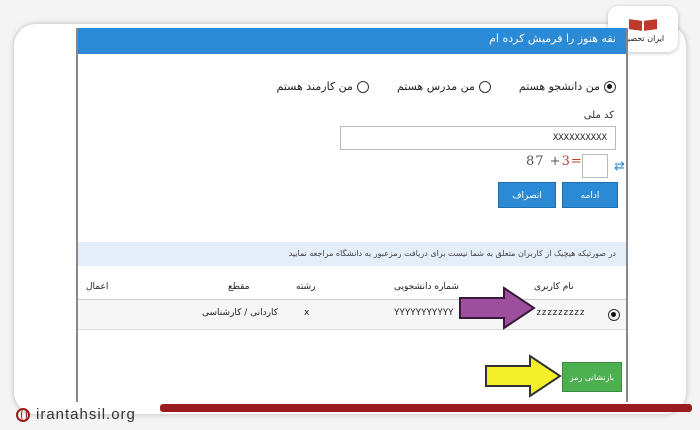  I want to click on national-code-label: کد ملی, so click(598, 115).